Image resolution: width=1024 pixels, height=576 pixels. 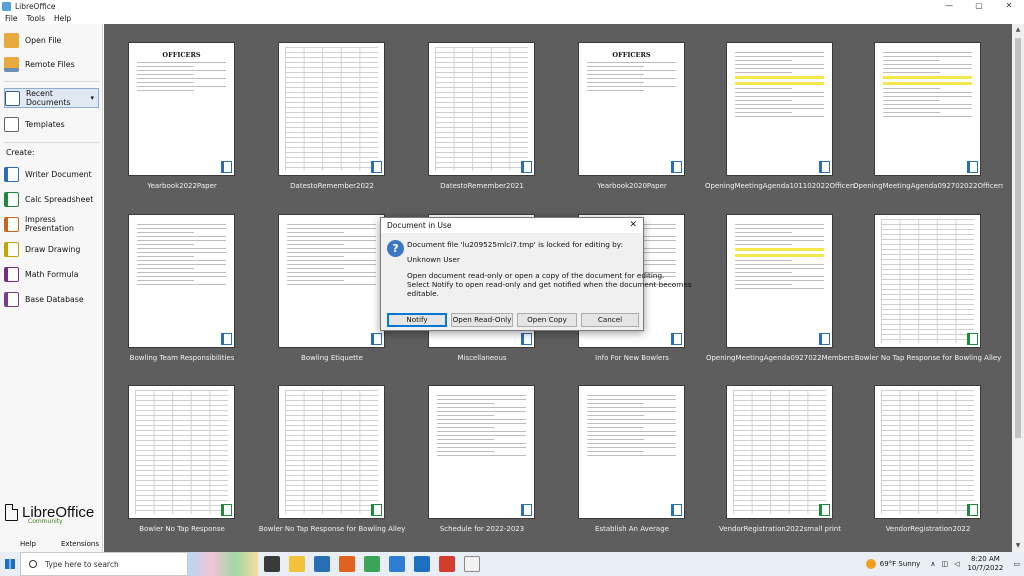 What do you see at coordinates (332, 186) in the screenshot?
I see `recent-document-name: DatestoRemember2022` at bounding box center [332, 186].